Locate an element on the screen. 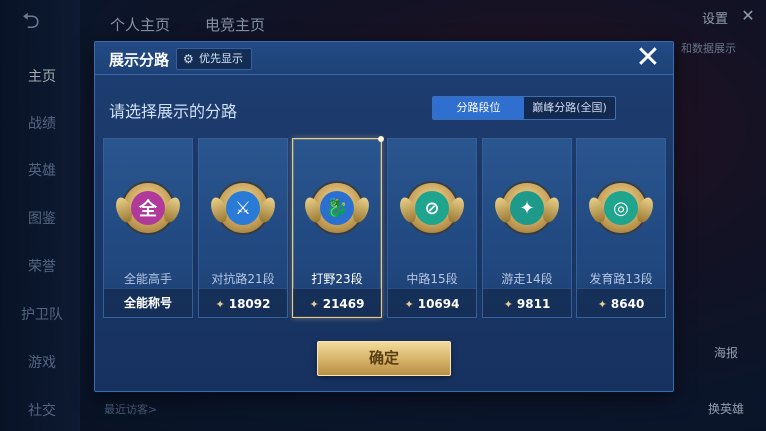  dialog-title: 展示分路 is located at coordinates (139, 60).